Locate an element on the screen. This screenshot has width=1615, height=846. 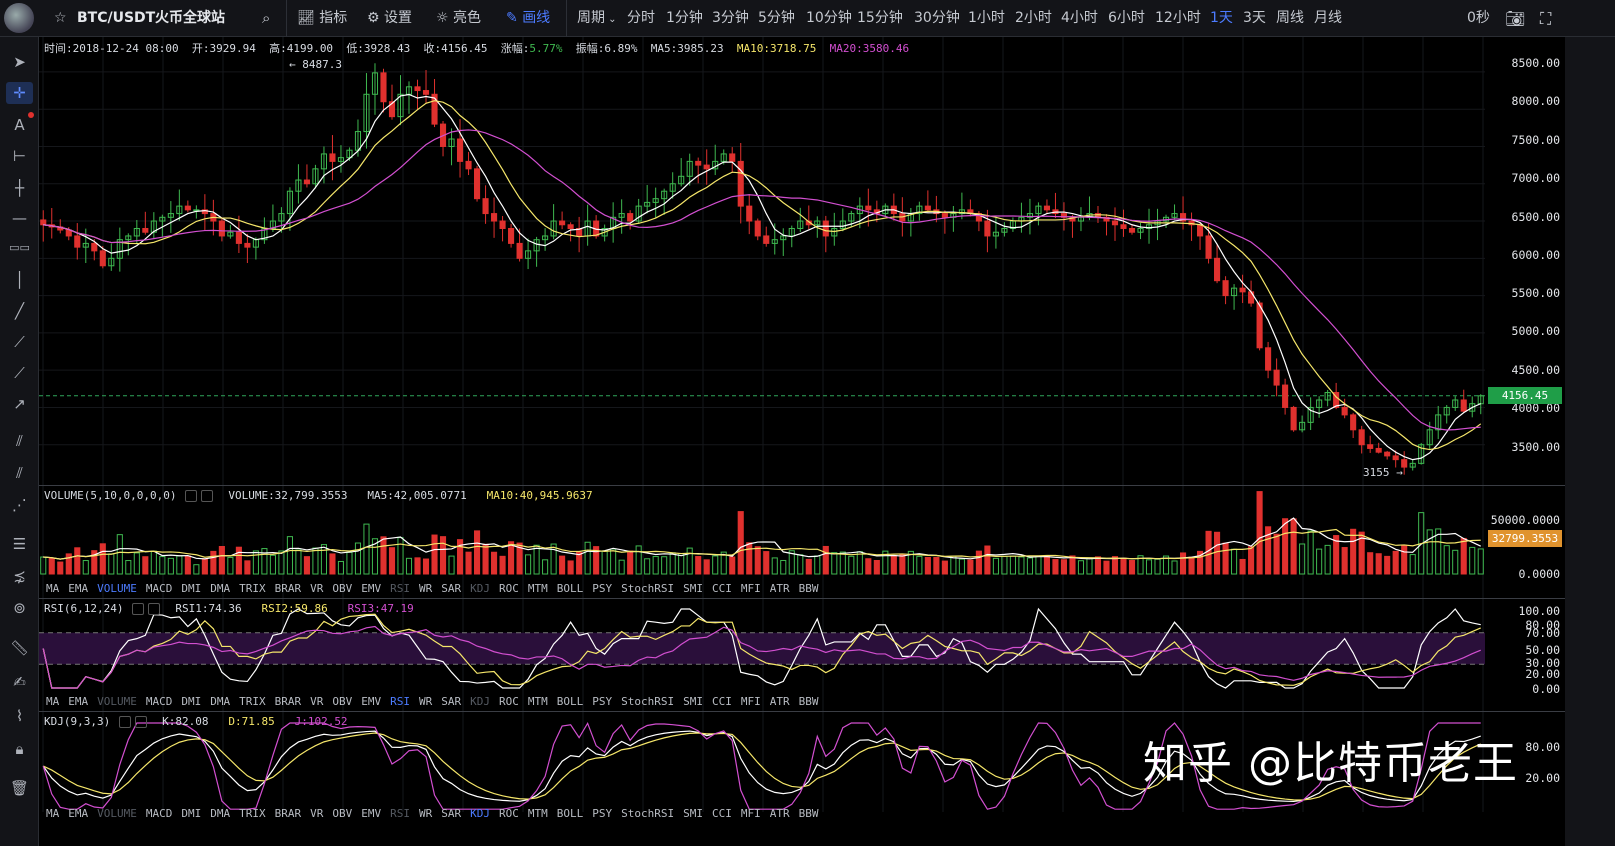
extended-line-icon: ⟋ is located at coordinates (19, 373).